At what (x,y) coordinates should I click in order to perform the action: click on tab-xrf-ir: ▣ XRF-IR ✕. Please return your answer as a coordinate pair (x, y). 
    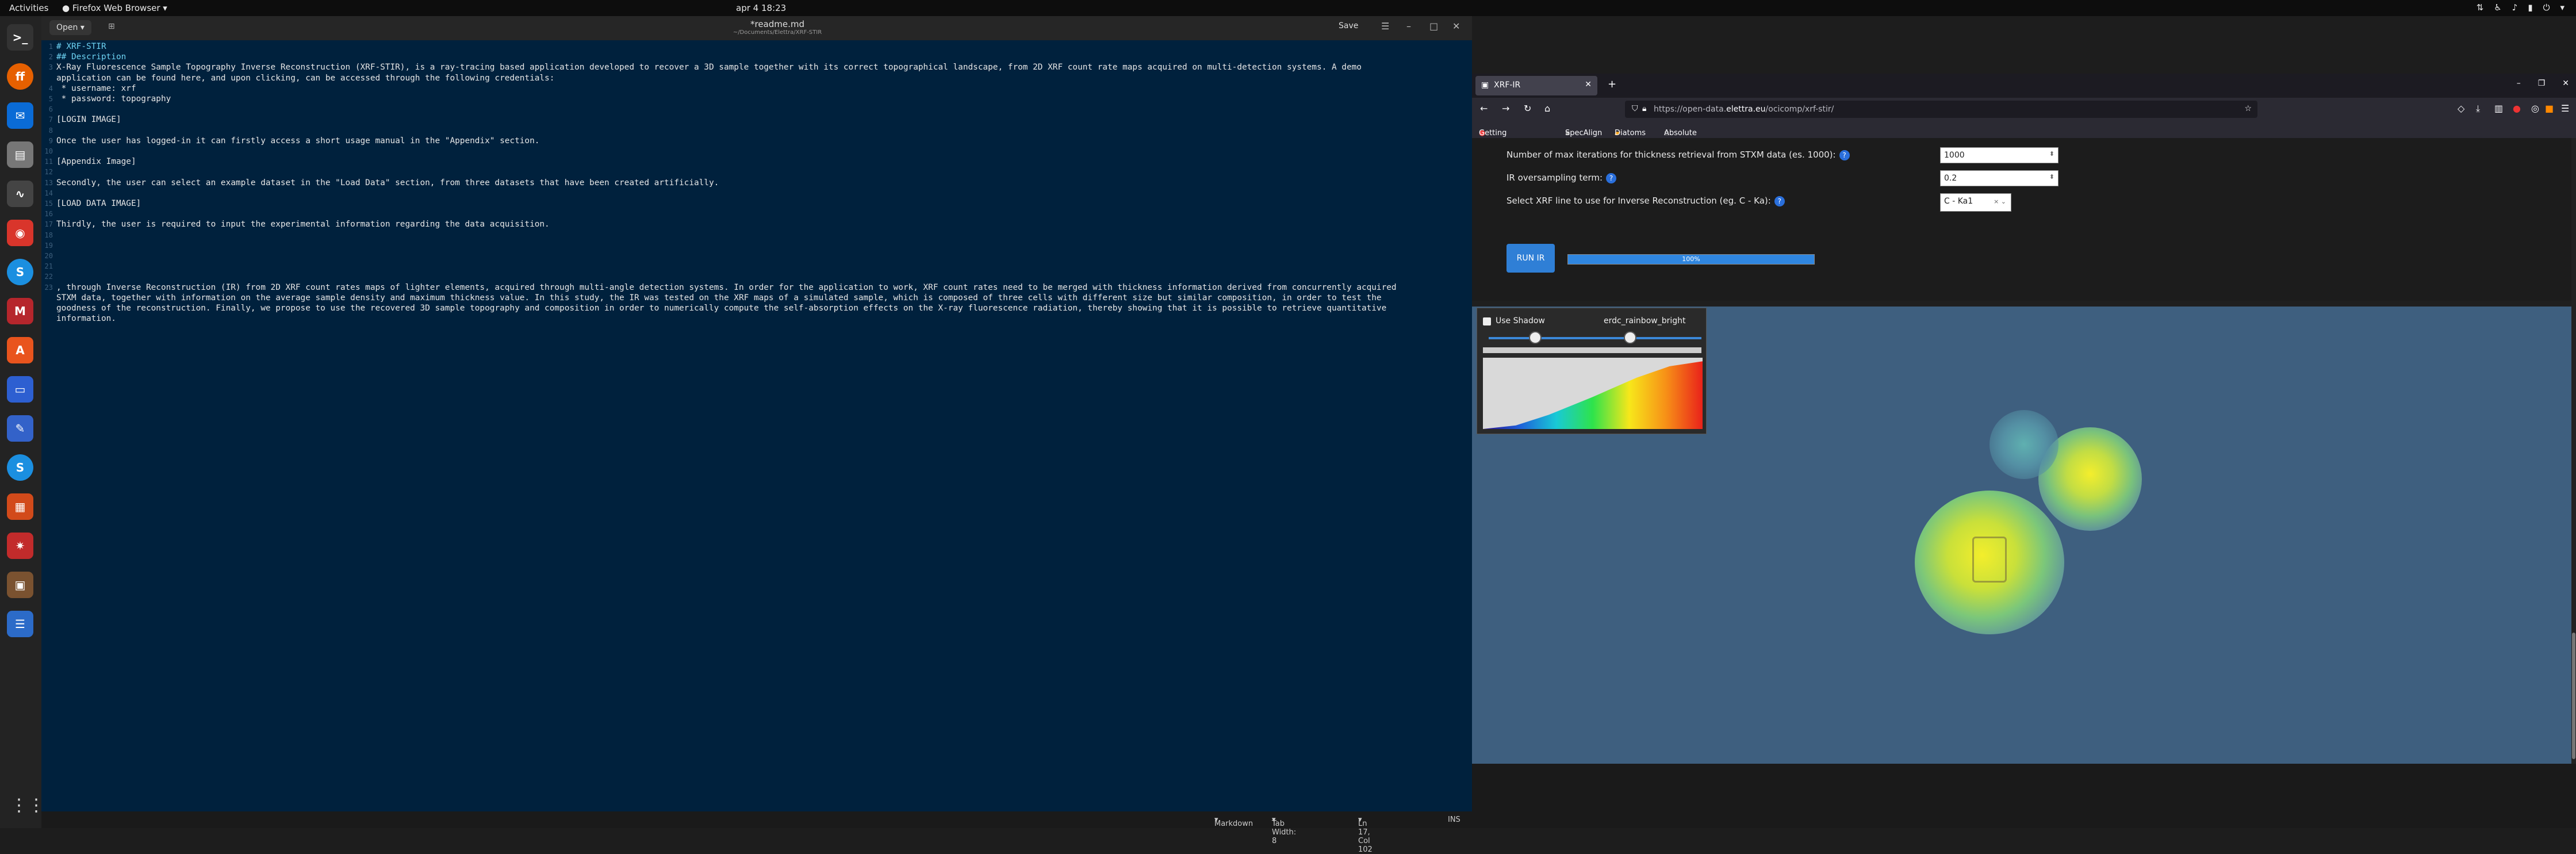
    Looking at the image, I should click on (1536, 85).